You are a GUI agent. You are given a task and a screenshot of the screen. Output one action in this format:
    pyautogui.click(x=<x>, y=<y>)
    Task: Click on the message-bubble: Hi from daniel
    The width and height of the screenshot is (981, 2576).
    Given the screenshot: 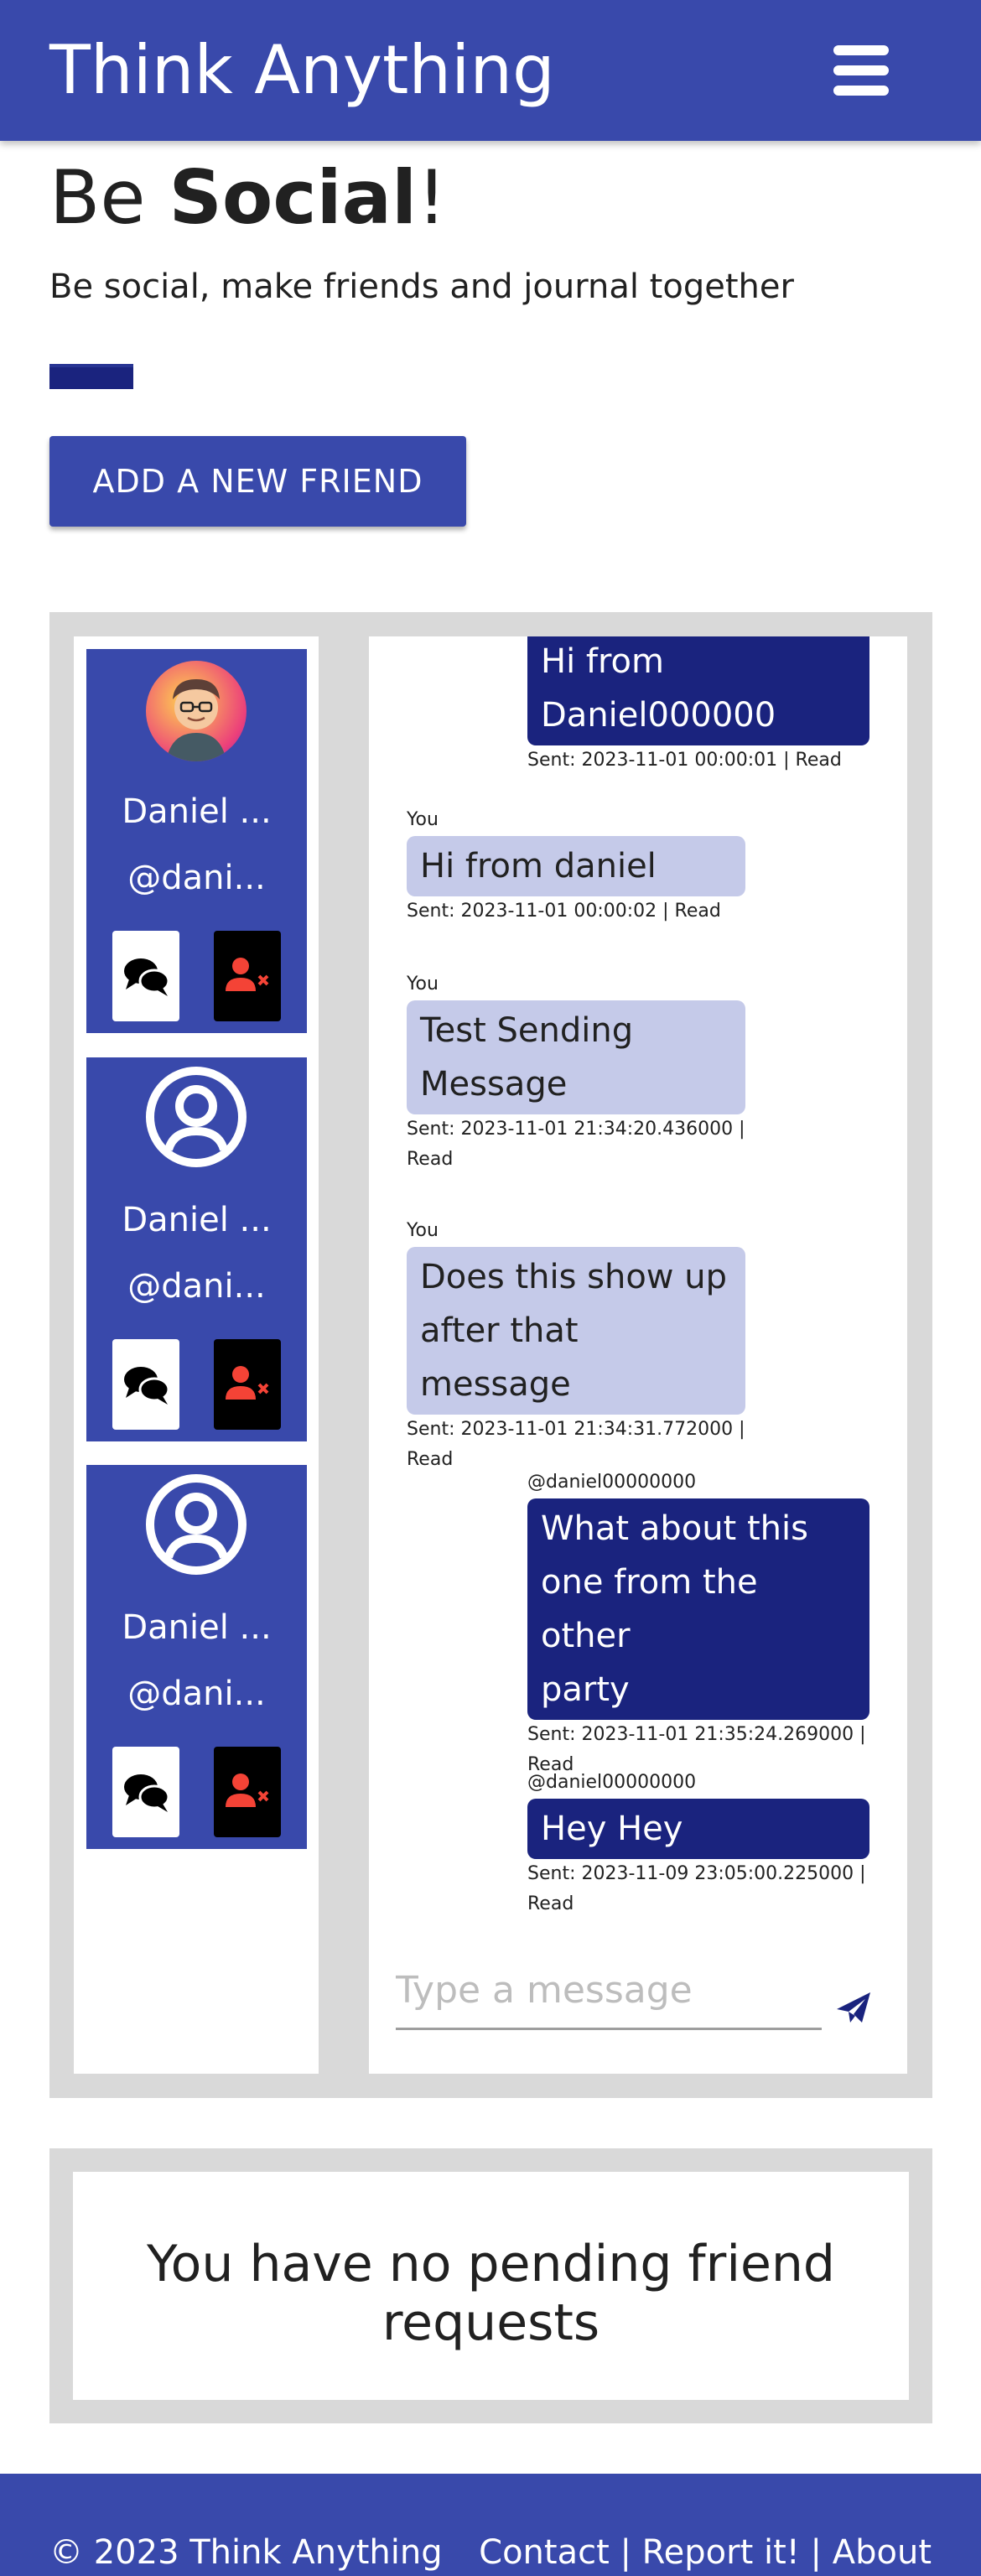 What is the action you would take?
    pyautogui.click(x=576, y=866)
    